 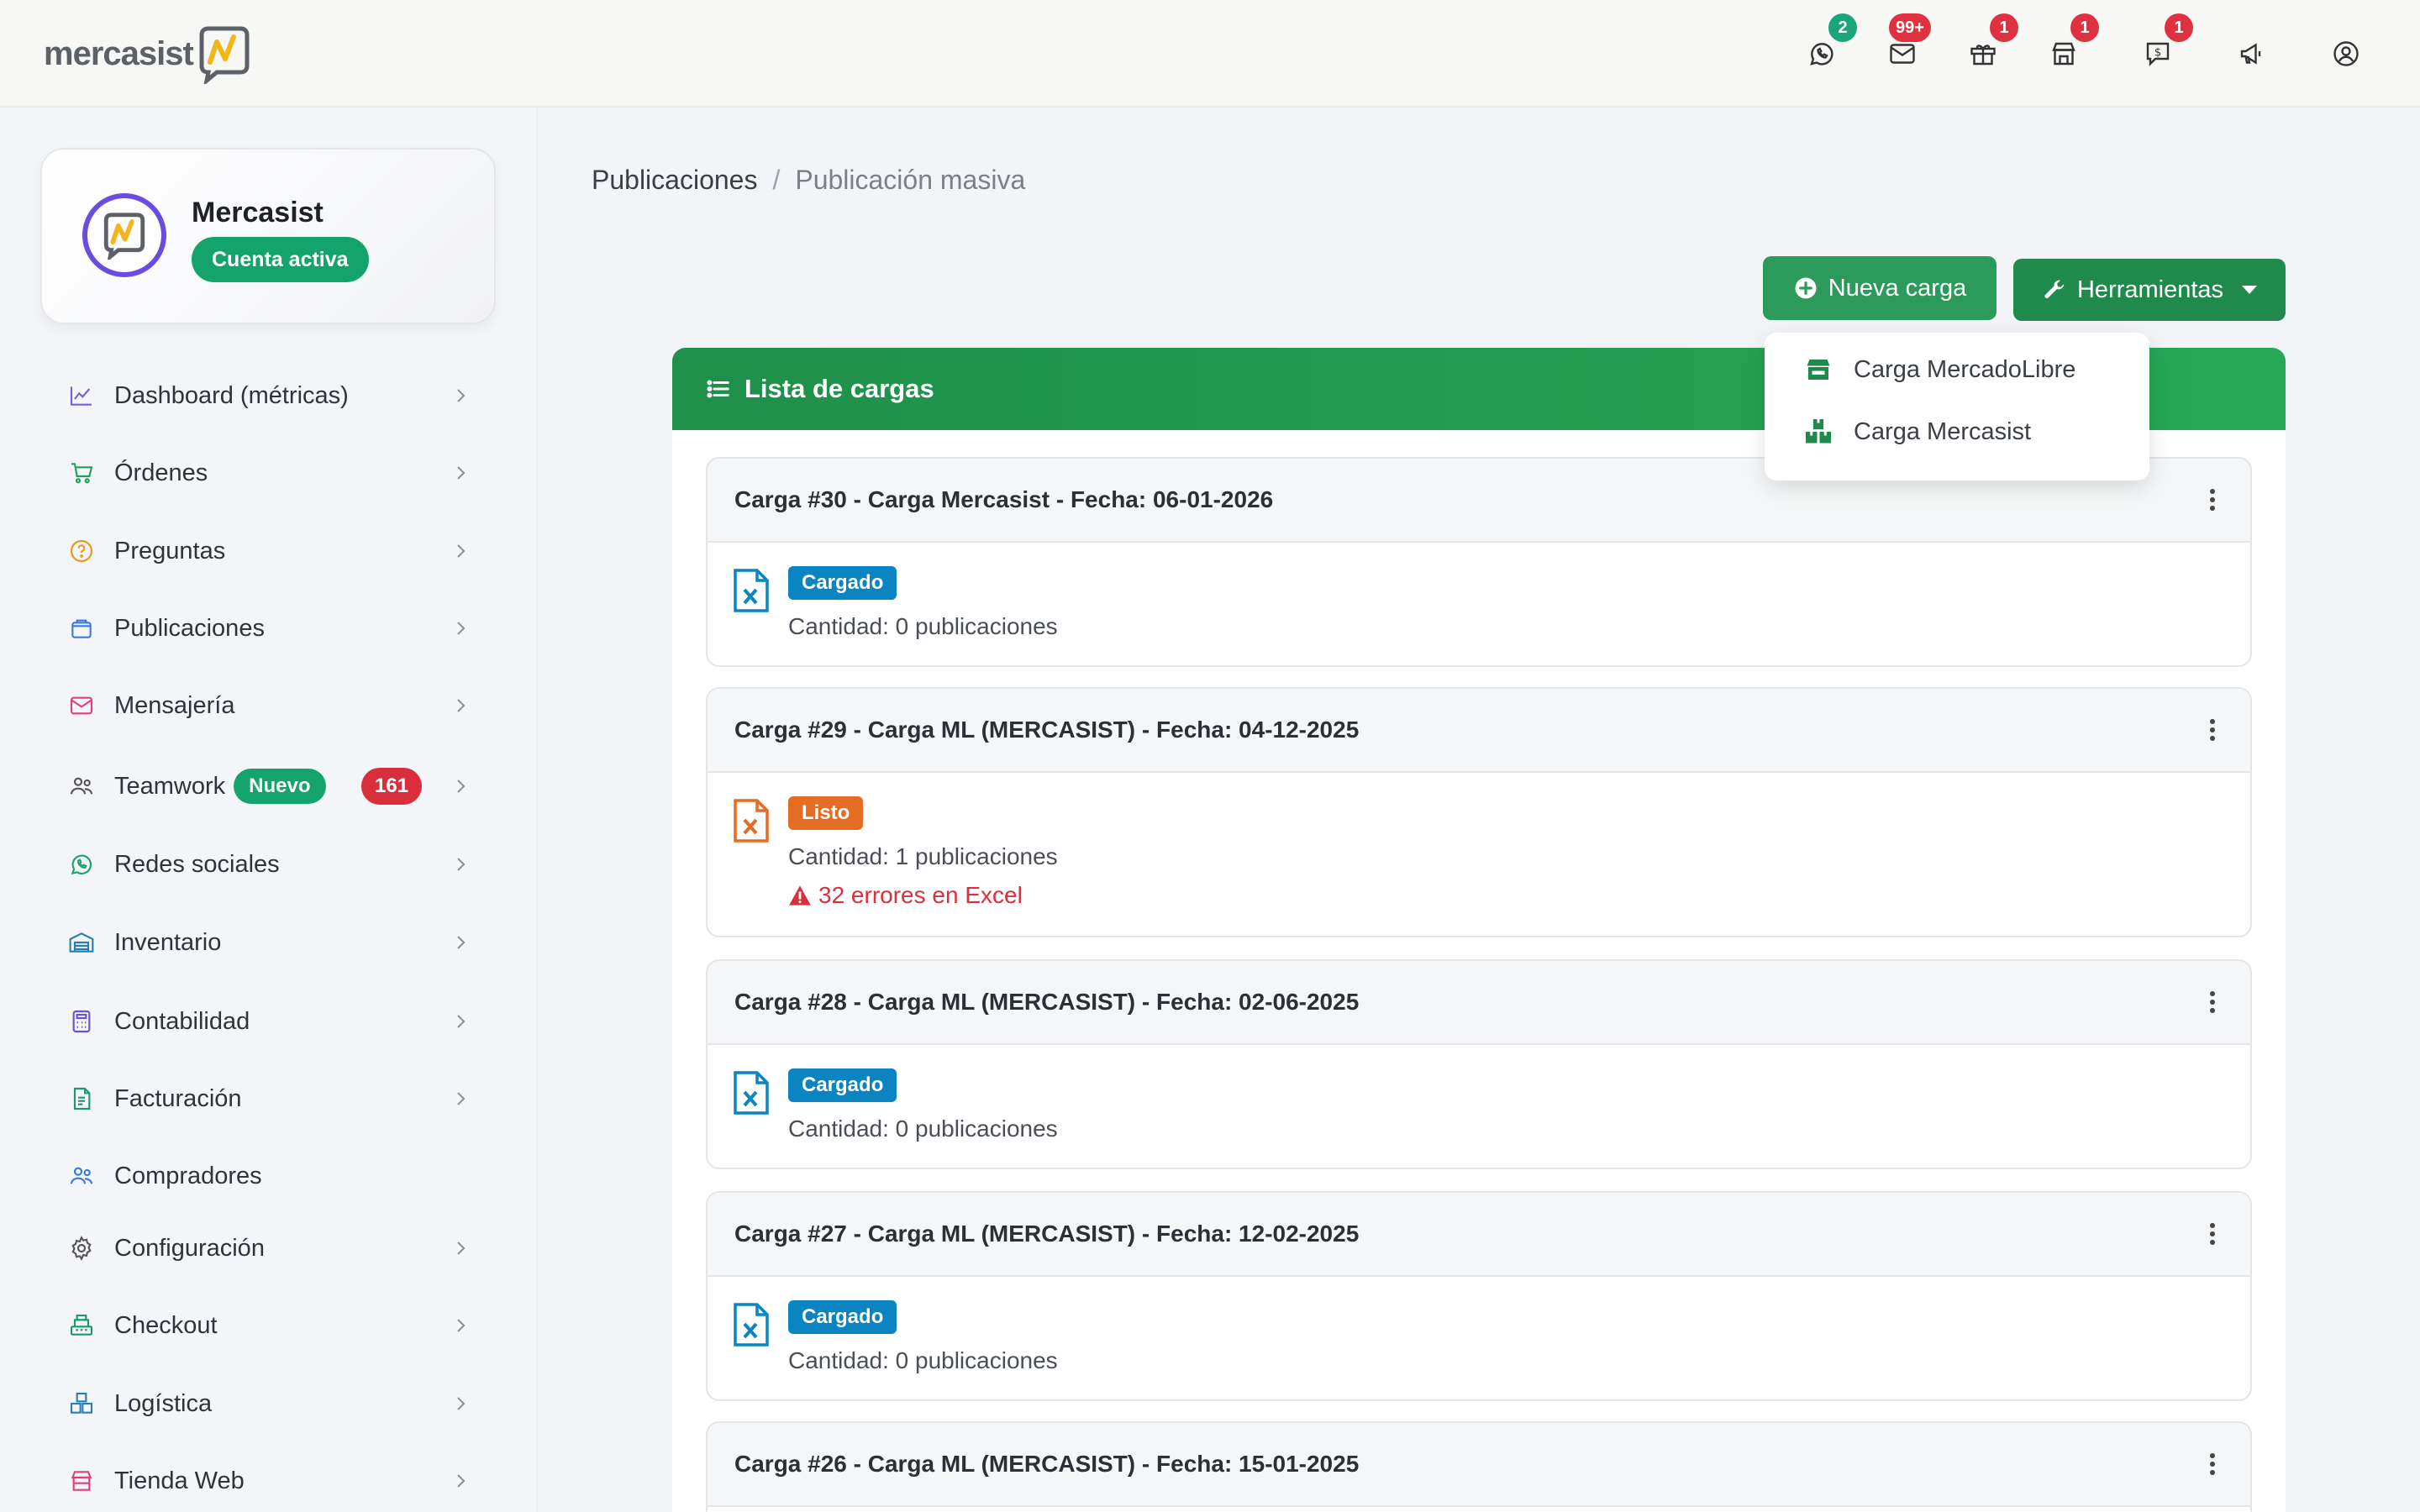 What do you see at coordinates (269, 1099) in the screenshot?
I see `sidebar-item-facturacion: Facturación` at bounding box center [269, 1099].